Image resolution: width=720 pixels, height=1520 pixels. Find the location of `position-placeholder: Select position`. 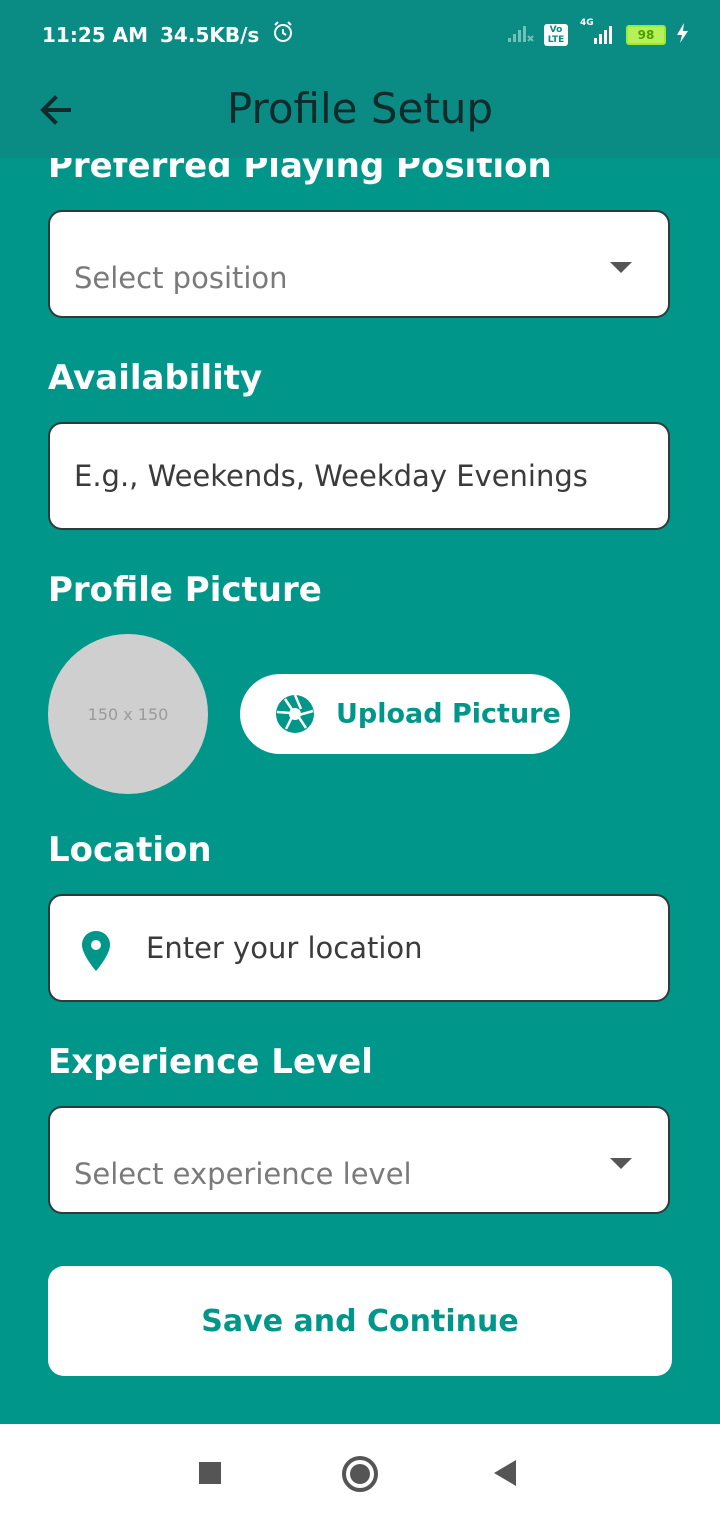

position-placeholder: Select position is located at coordinates (181, 278).